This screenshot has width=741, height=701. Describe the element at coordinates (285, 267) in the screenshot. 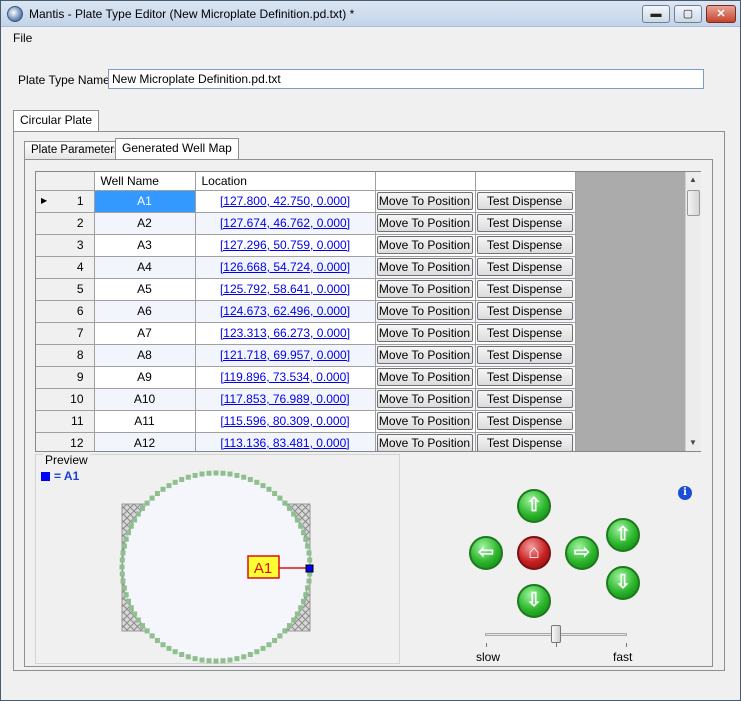

I see `location-link: [126.668, 54.724, 0.000]` at that location.